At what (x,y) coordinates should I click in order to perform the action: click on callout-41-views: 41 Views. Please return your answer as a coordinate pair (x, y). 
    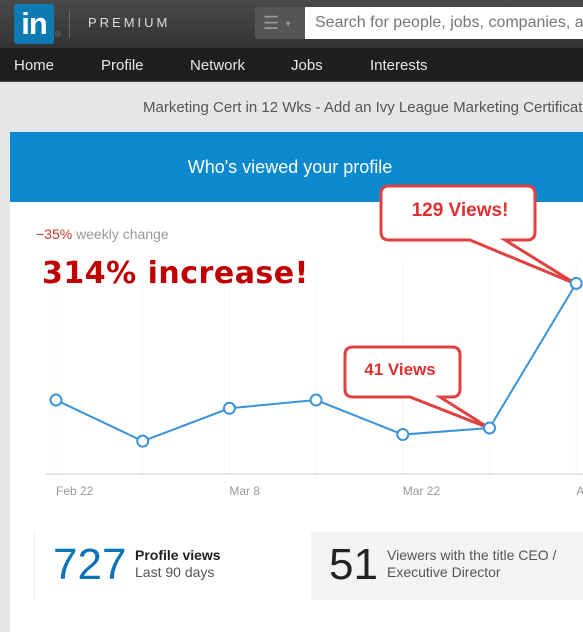
    Looking at the image, I should click on (400, 369).